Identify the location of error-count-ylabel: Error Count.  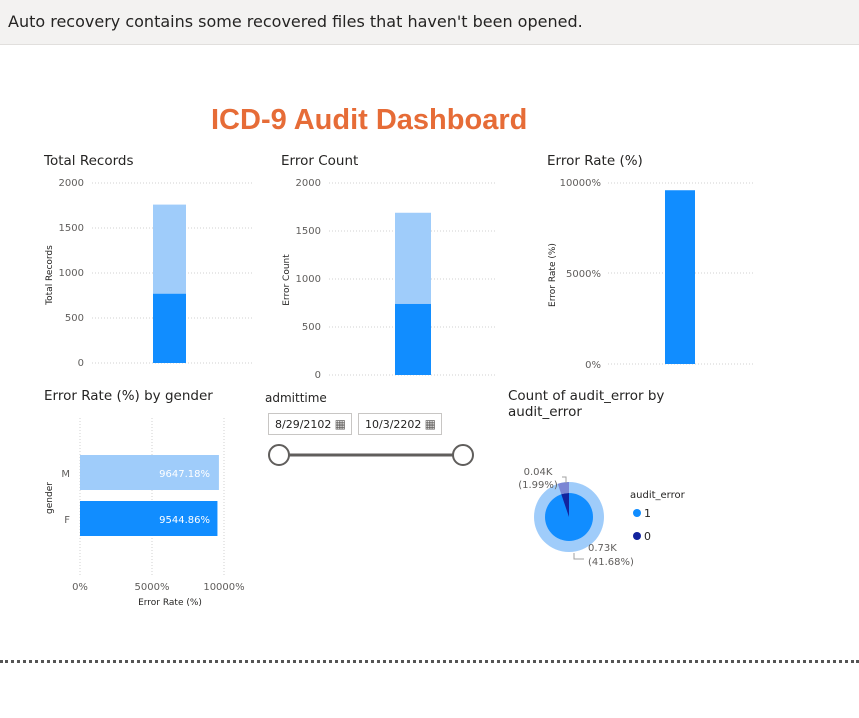
(287, 280).